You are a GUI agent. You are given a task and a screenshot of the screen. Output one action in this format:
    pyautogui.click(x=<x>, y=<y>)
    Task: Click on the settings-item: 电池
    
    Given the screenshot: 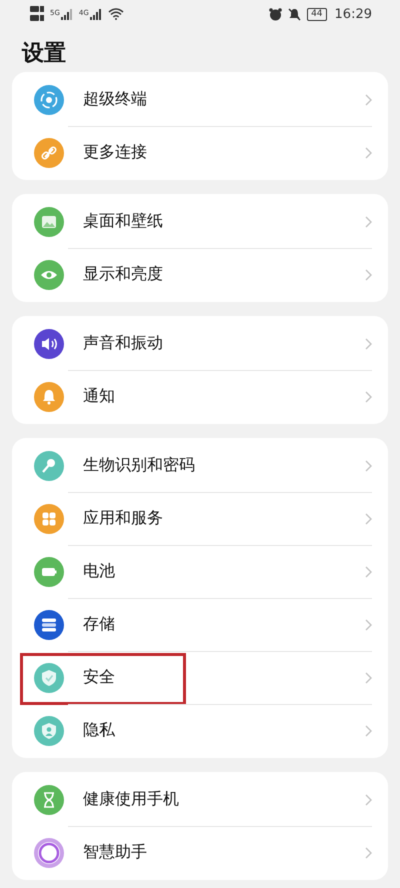 What is the action you would take?
    pyautogui.click(x=200, y=571)
    